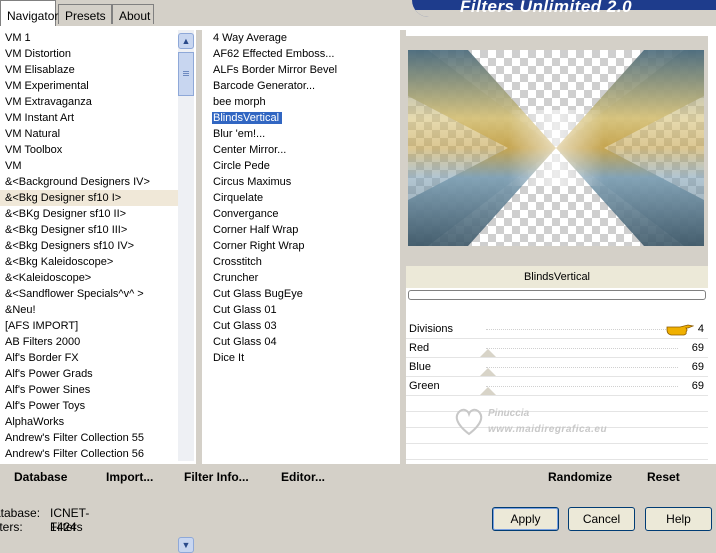 Image resolution: width=716 pixels, height=553 pixels. What do you see at coordinates (245, 326) in the screenshot?
I see `filter-item-label: Cut Glass 03` at bounding box center [245, 326].